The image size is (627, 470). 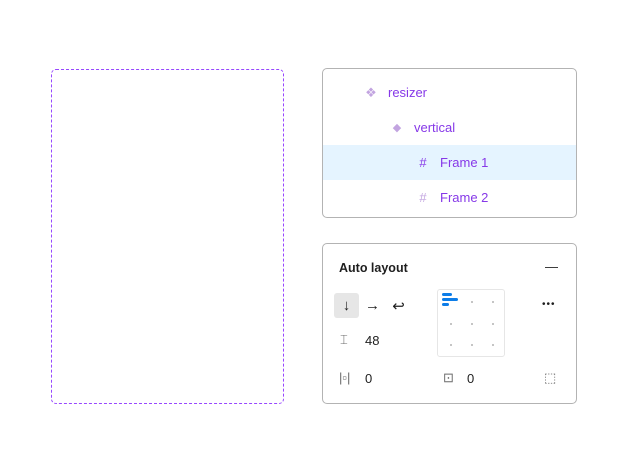 What do you see at coordinates (464, 162) in the screenshot?
I see `layer-label: Frame 1` at bounding box center [464, 162].